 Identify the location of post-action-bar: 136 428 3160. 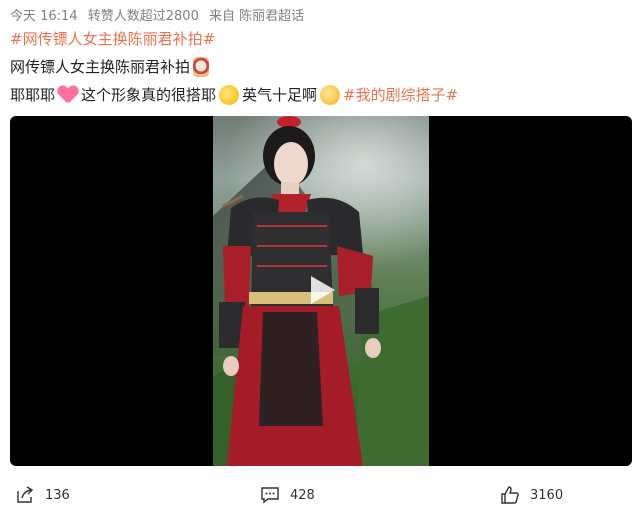
(320, 500).